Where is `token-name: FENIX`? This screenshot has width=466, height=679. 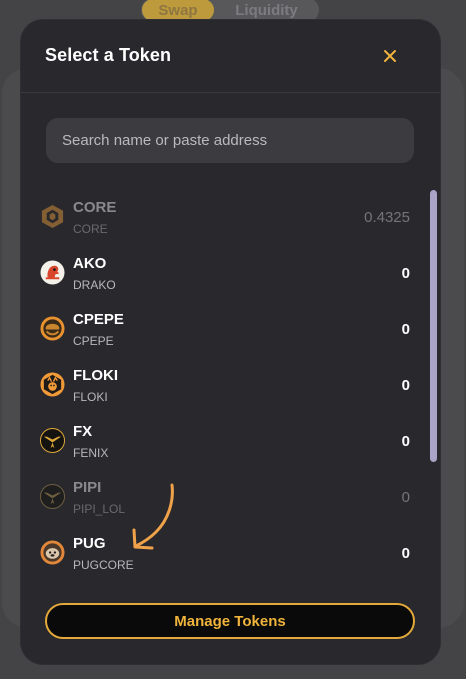 token-name: FENIX is located at coordinates (91, 453).